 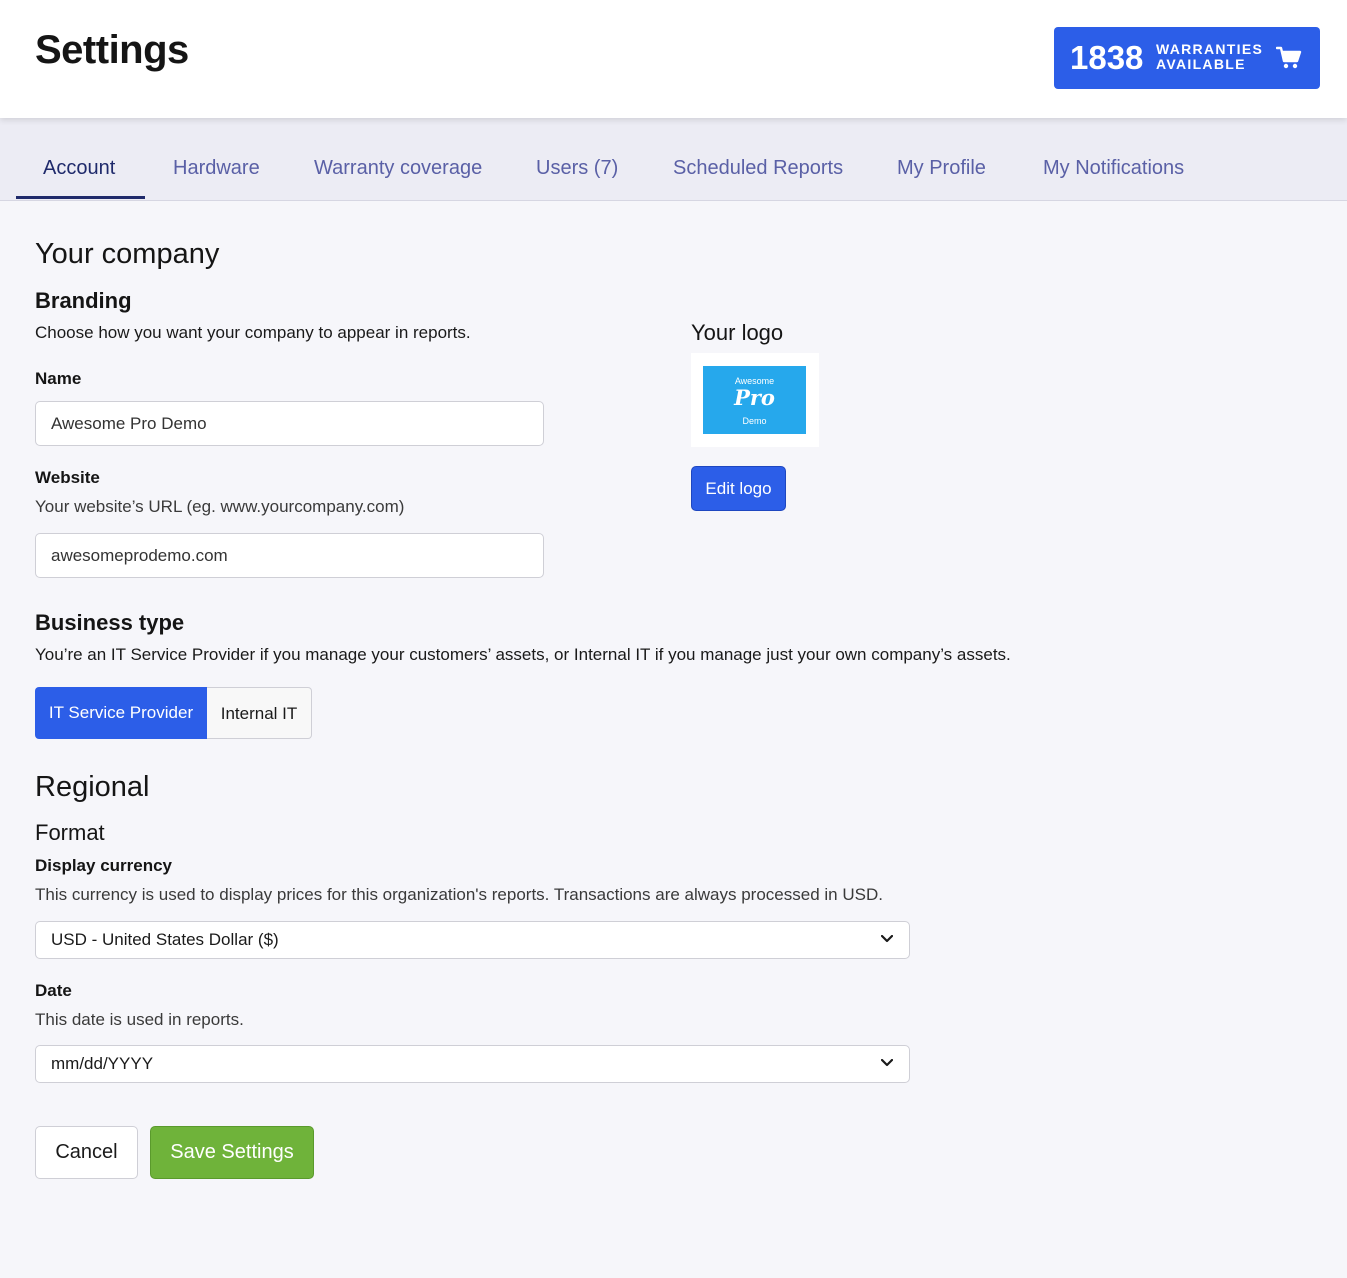 What do you see at coordinates (289, 423) in the screenshot?
I see `company-name-input: Awesome Pro Demo` at bounding box center [289, 423].